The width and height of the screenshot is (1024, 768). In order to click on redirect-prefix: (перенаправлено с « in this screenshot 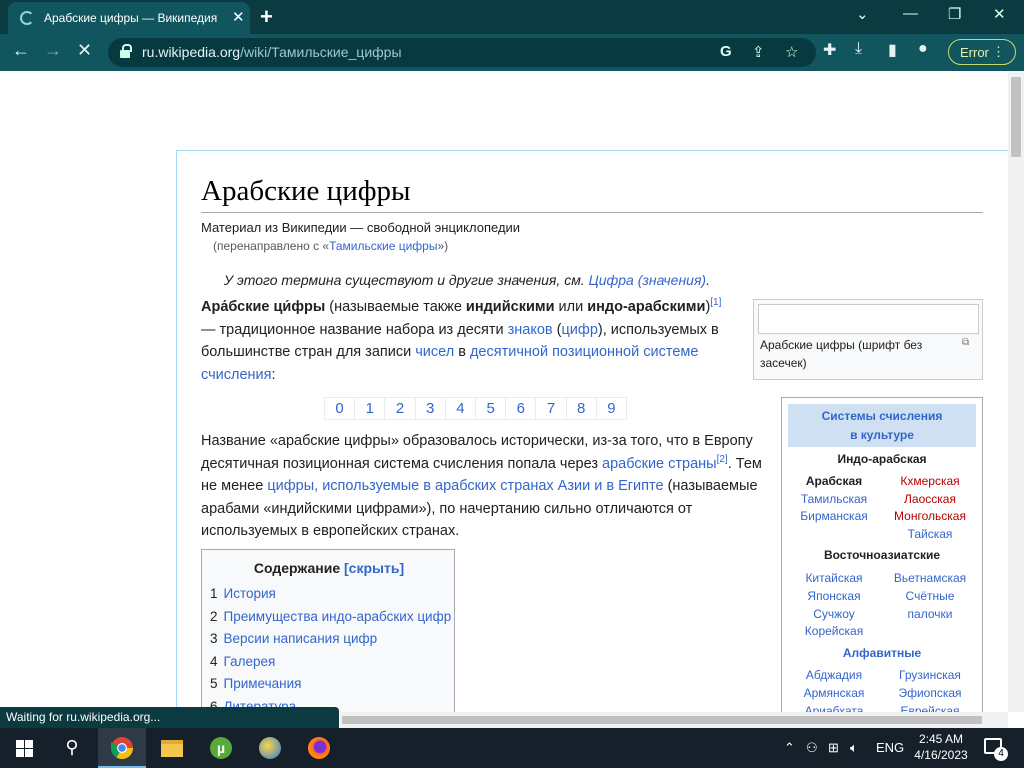, I will do `click(271, 246)`.